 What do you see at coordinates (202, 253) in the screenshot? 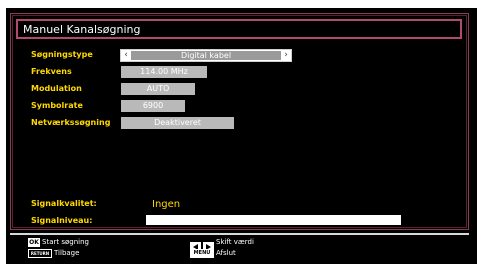
I see `menu-key-icon: MENU` at bounding box center [202, 253].